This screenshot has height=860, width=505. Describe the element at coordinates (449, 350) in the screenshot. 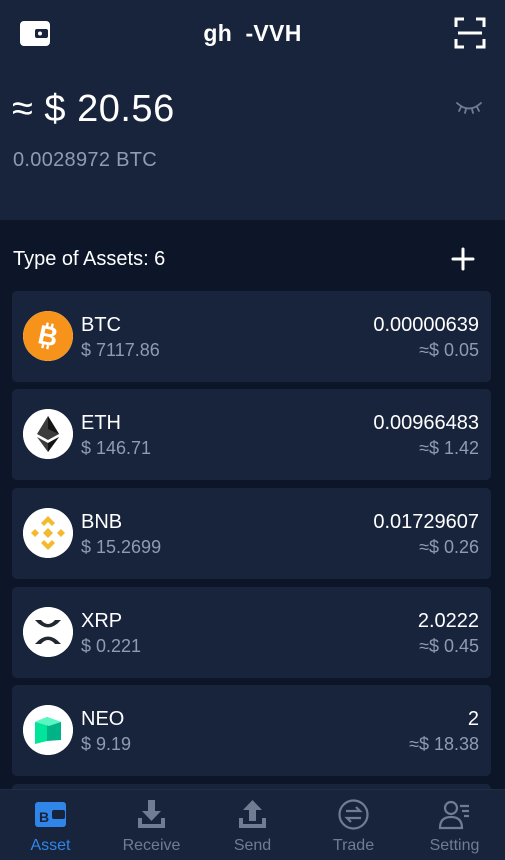

I see `asset-value: ≈$ 0.05` at that location.